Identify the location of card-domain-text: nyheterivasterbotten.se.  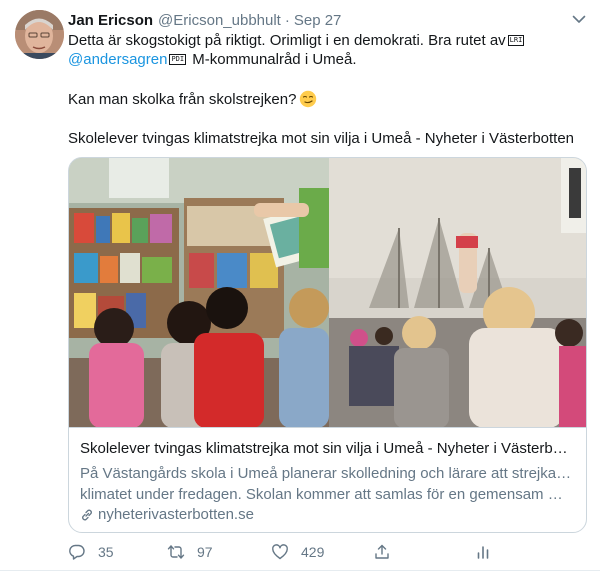
(176, 514).